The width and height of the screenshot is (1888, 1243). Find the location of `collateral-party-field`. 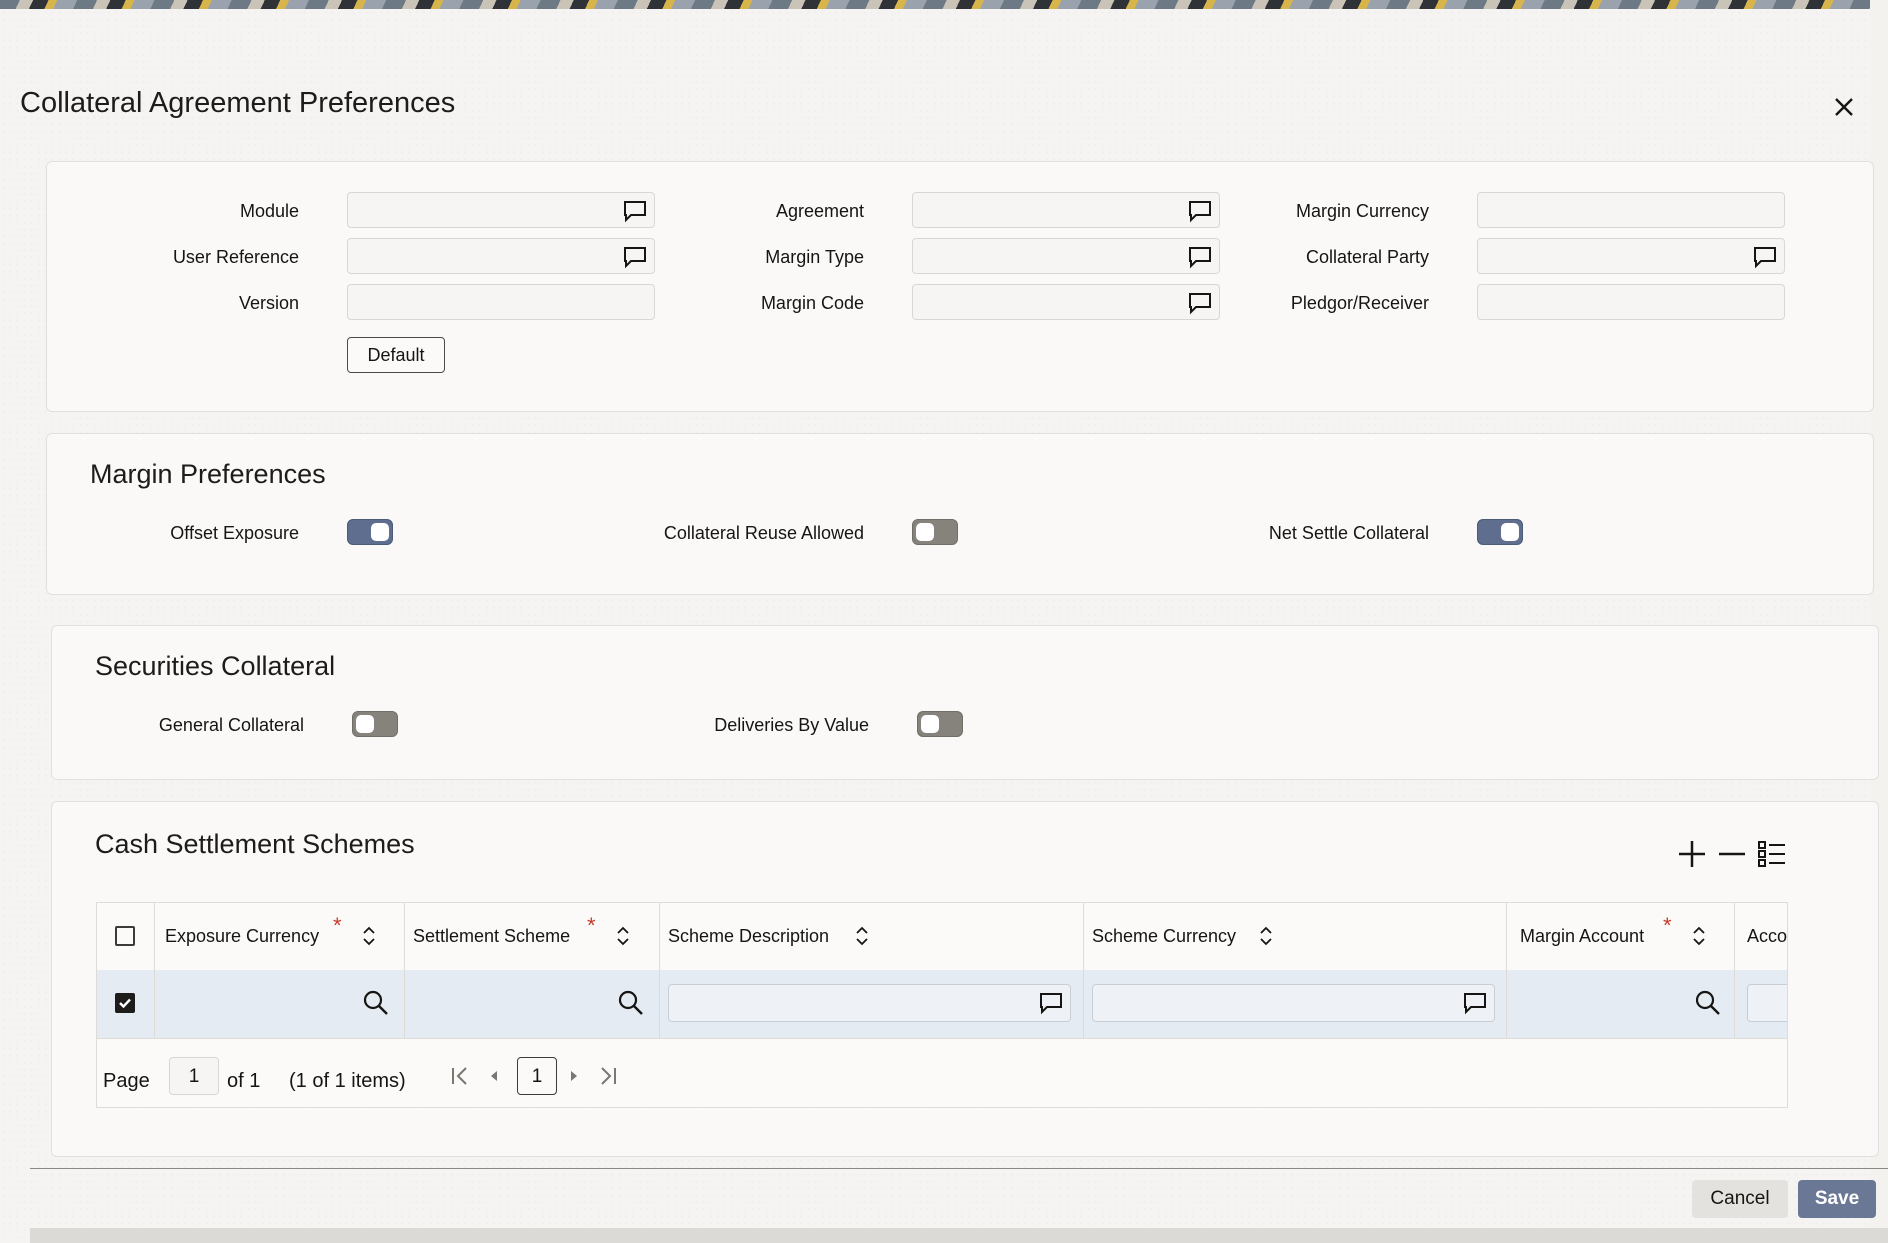

collateral-party-field is located at coordinates (1631, 256).